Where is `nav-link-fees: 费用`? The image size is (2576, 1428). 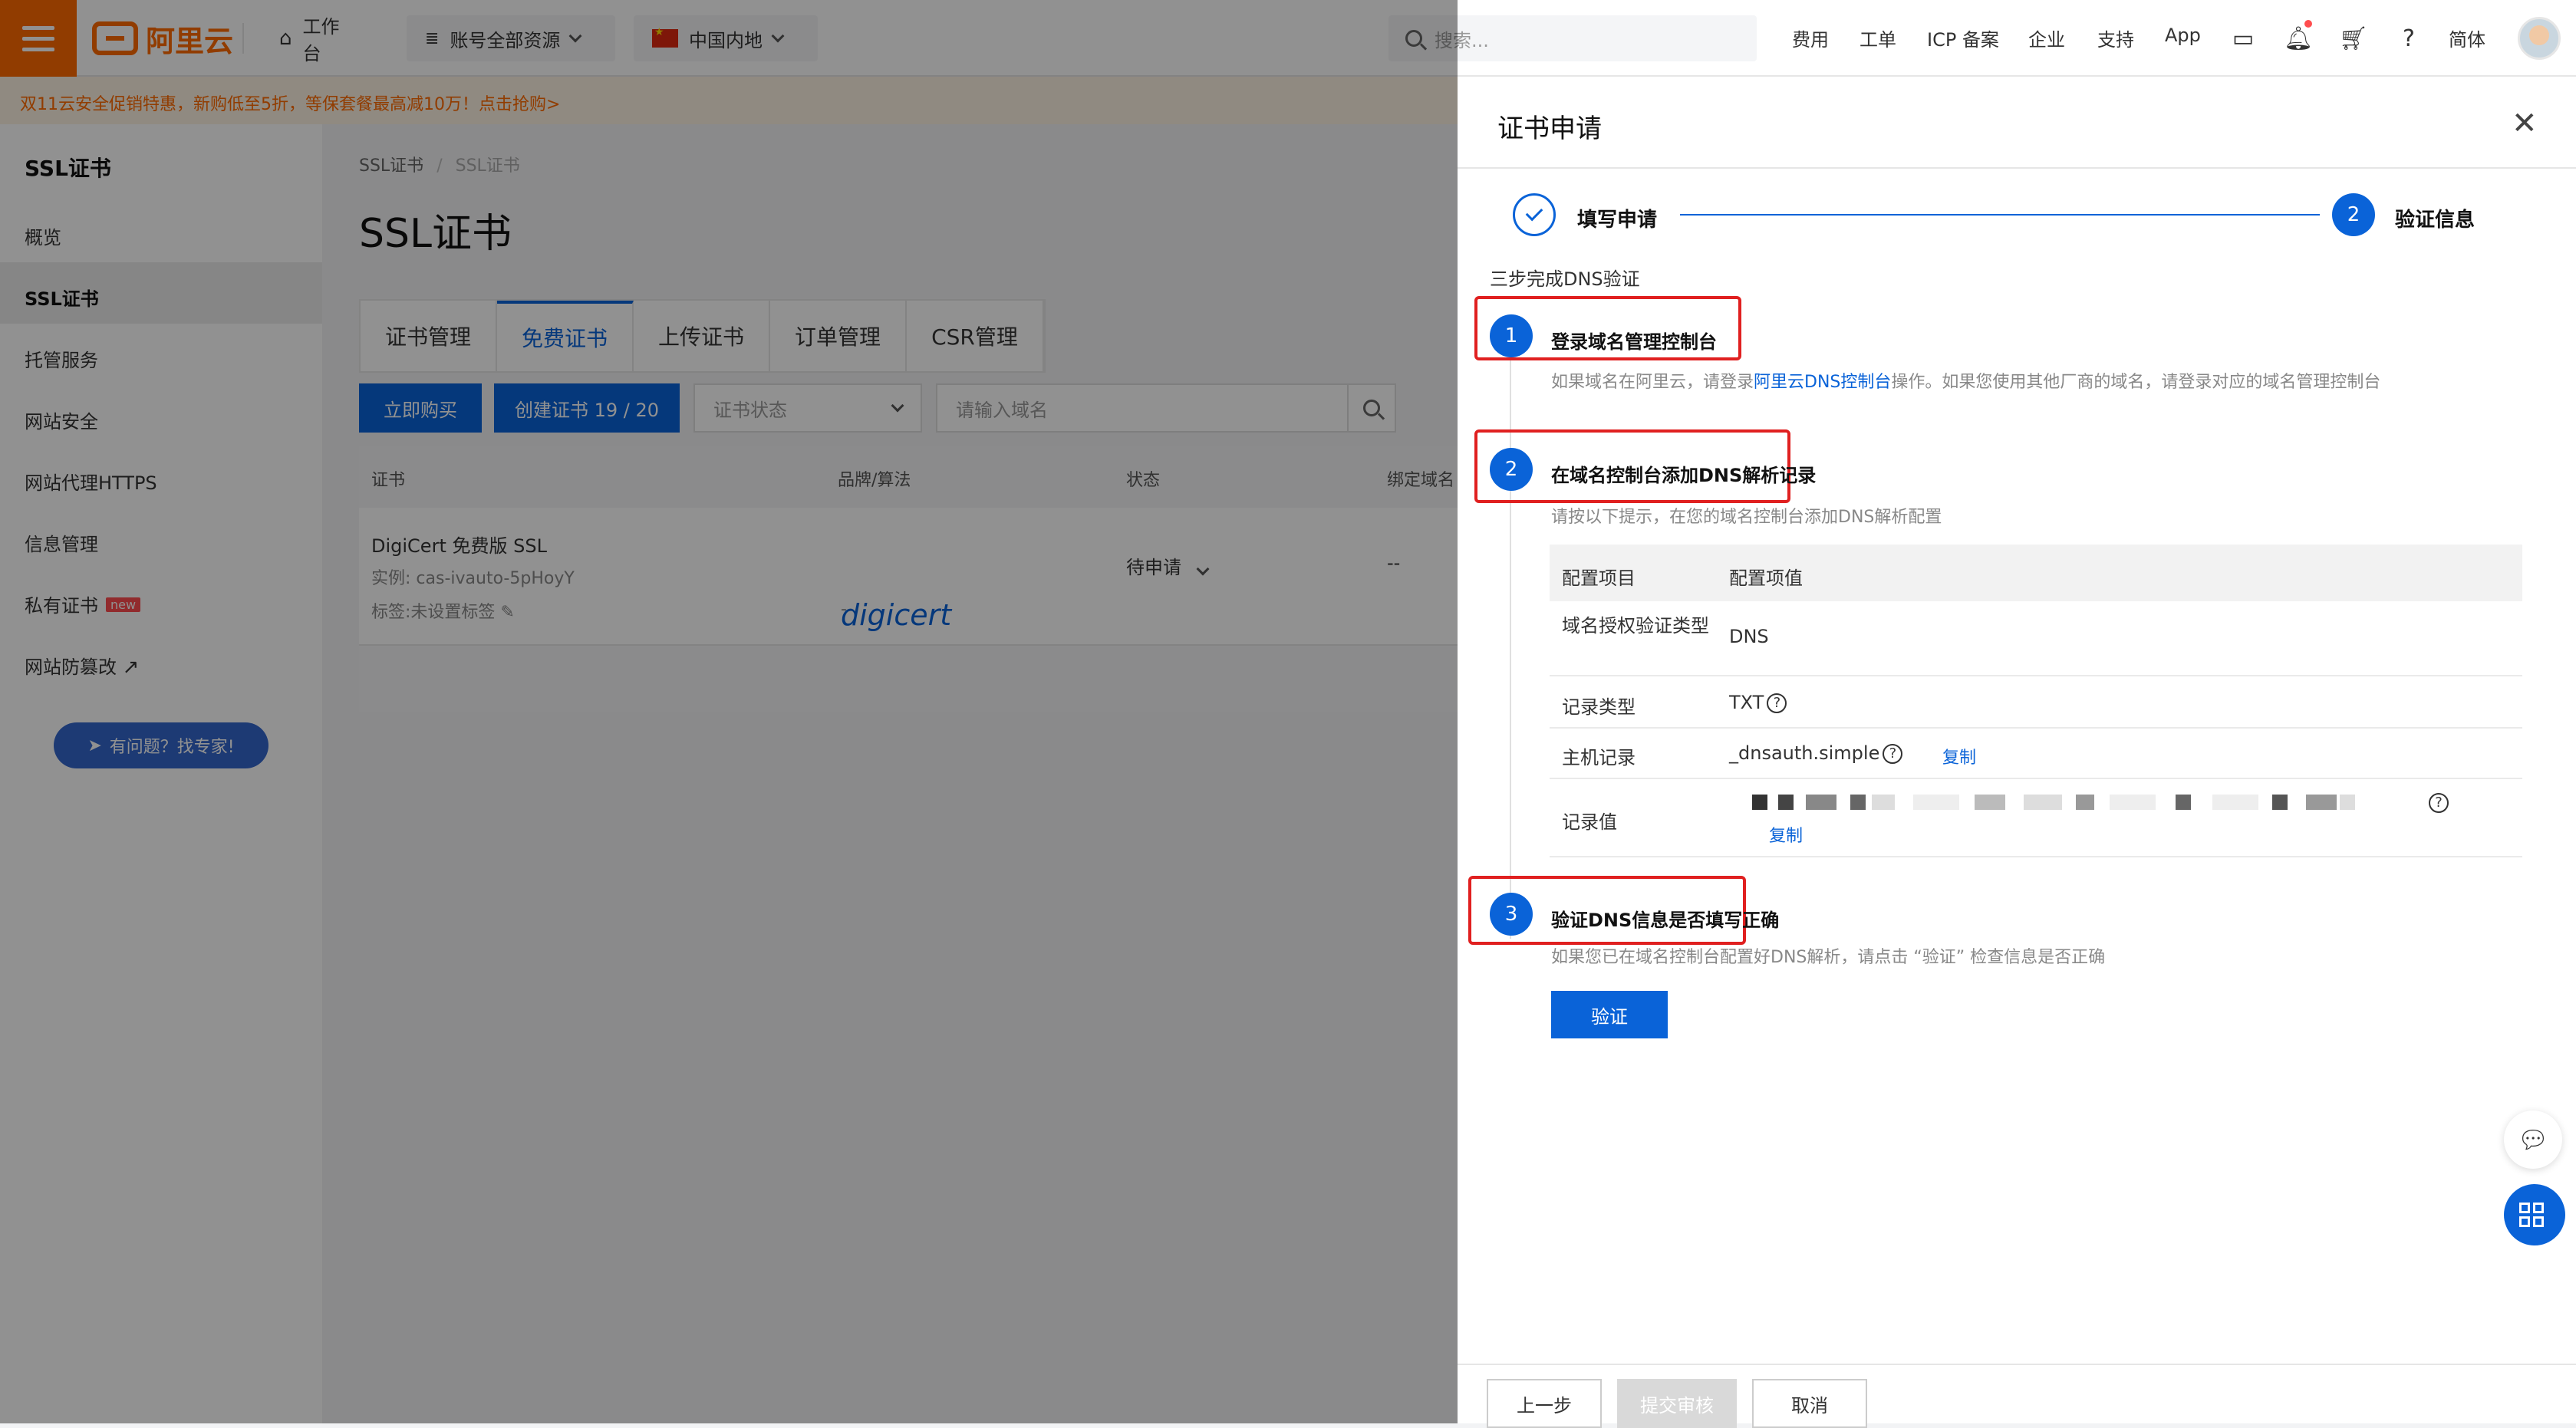 nav-link-fees: 费用 is located at coordinates (1810, 38).